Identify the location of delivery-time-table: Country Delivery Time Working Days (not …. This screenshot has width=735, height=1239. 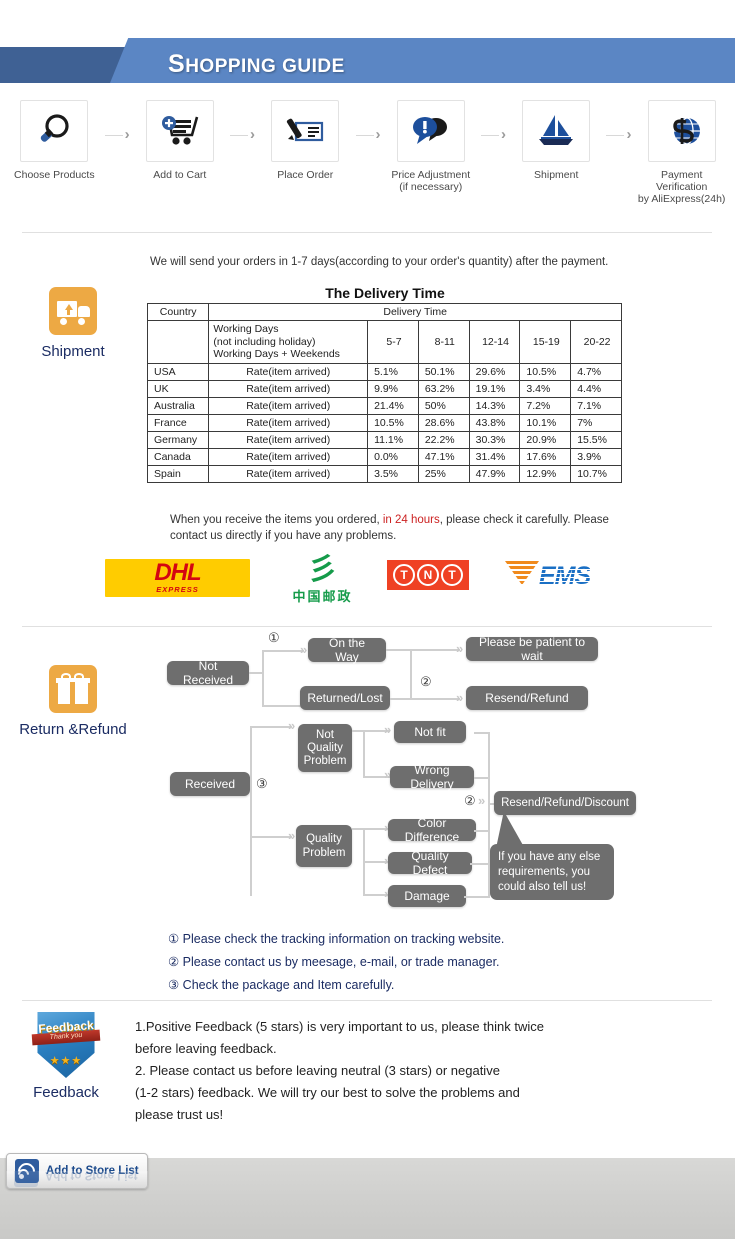
(384, 393).